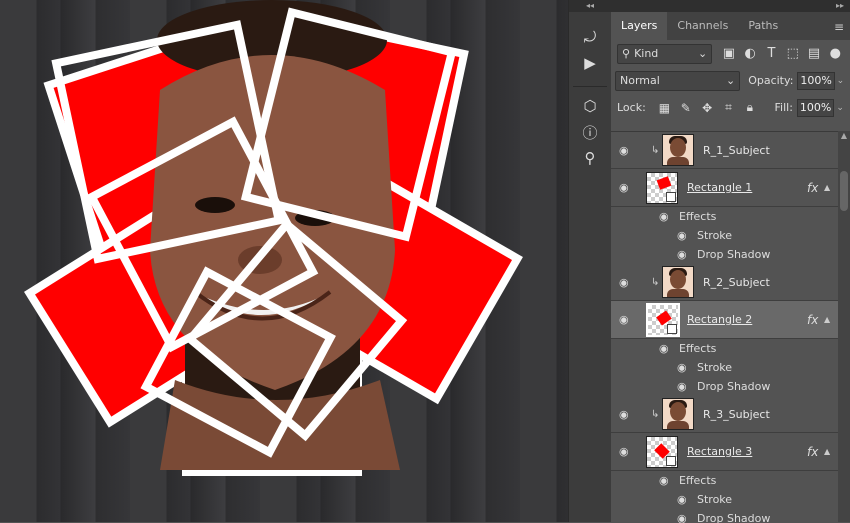  What do you see at coordinates (655, 414) in the screenshot?
I see `clipping-mask-icon: ↳` at bounding box center [655, 414].